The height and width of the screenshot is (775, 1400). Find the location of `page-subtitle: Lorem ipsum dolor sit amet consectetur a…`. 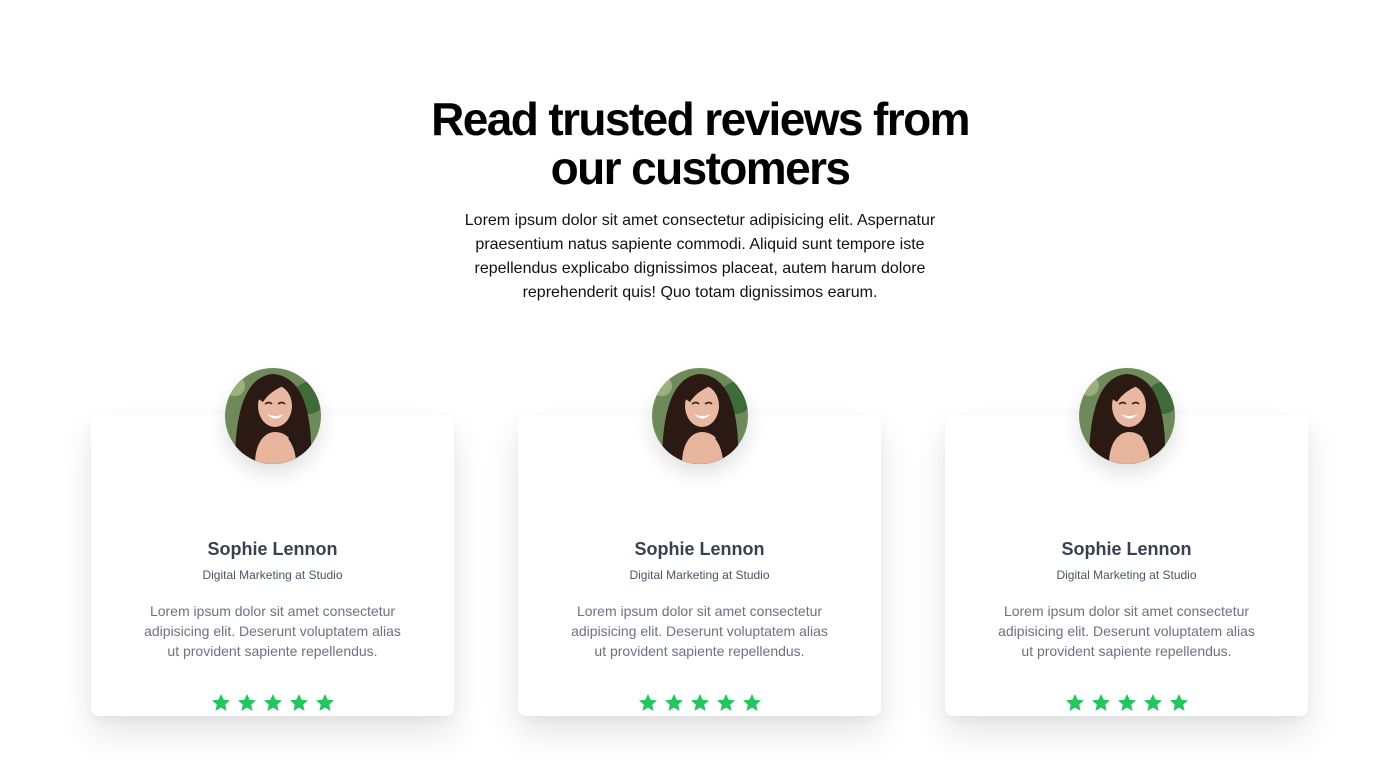

page-subtitle: Lorem ipsum dolor sit amet consectetur a… is located at coordinates (700, 256).